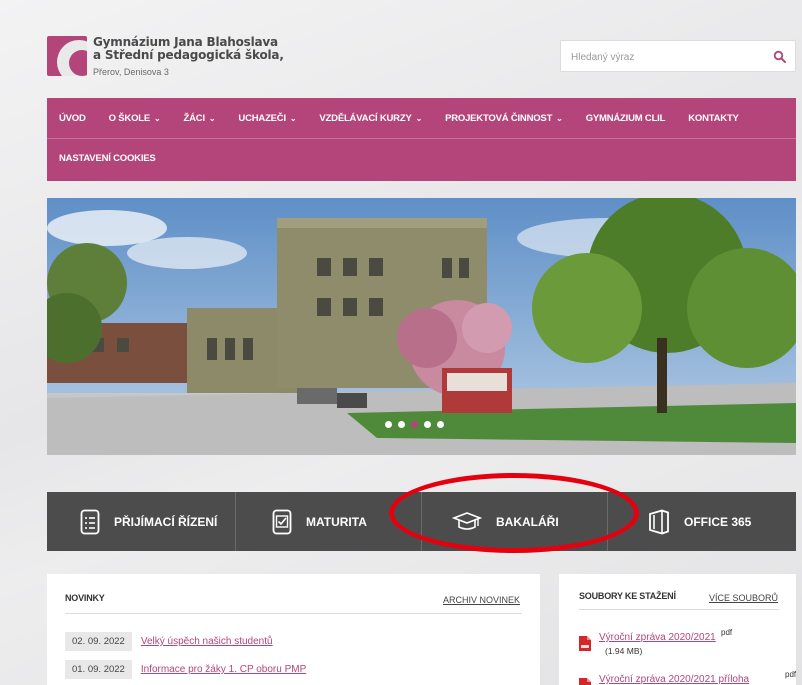 This screenshot has height=685, width=802. What do you see at coordinates (188, 55) in the screenshot?
I see `school-name-line2: a Střední pedagogická škola,` at bounding box center [188, 55].